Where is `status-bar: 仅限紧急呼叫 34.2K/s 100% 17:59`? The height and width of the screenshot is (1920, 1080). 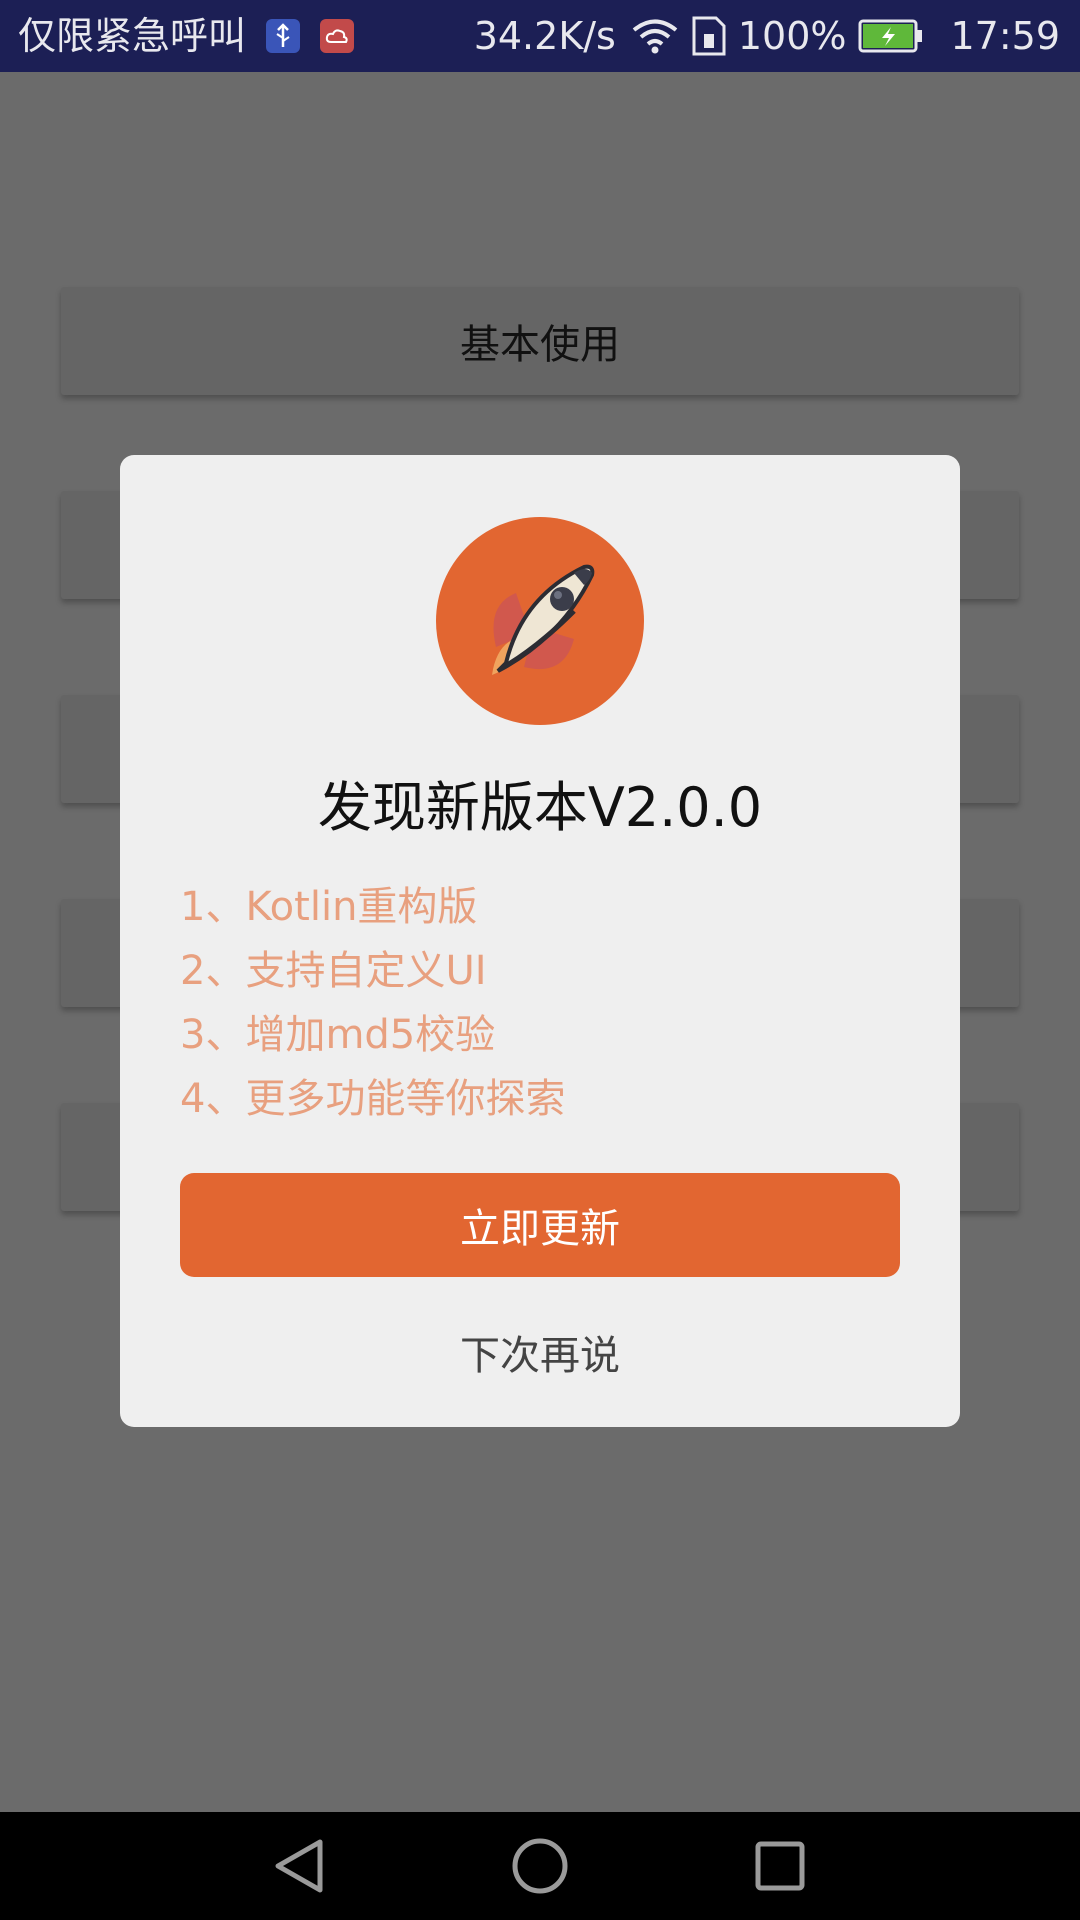
status-bar: 仅限紧急呼叫 34.2K/s 100% 17:59 is located at coordinates (540, 36).